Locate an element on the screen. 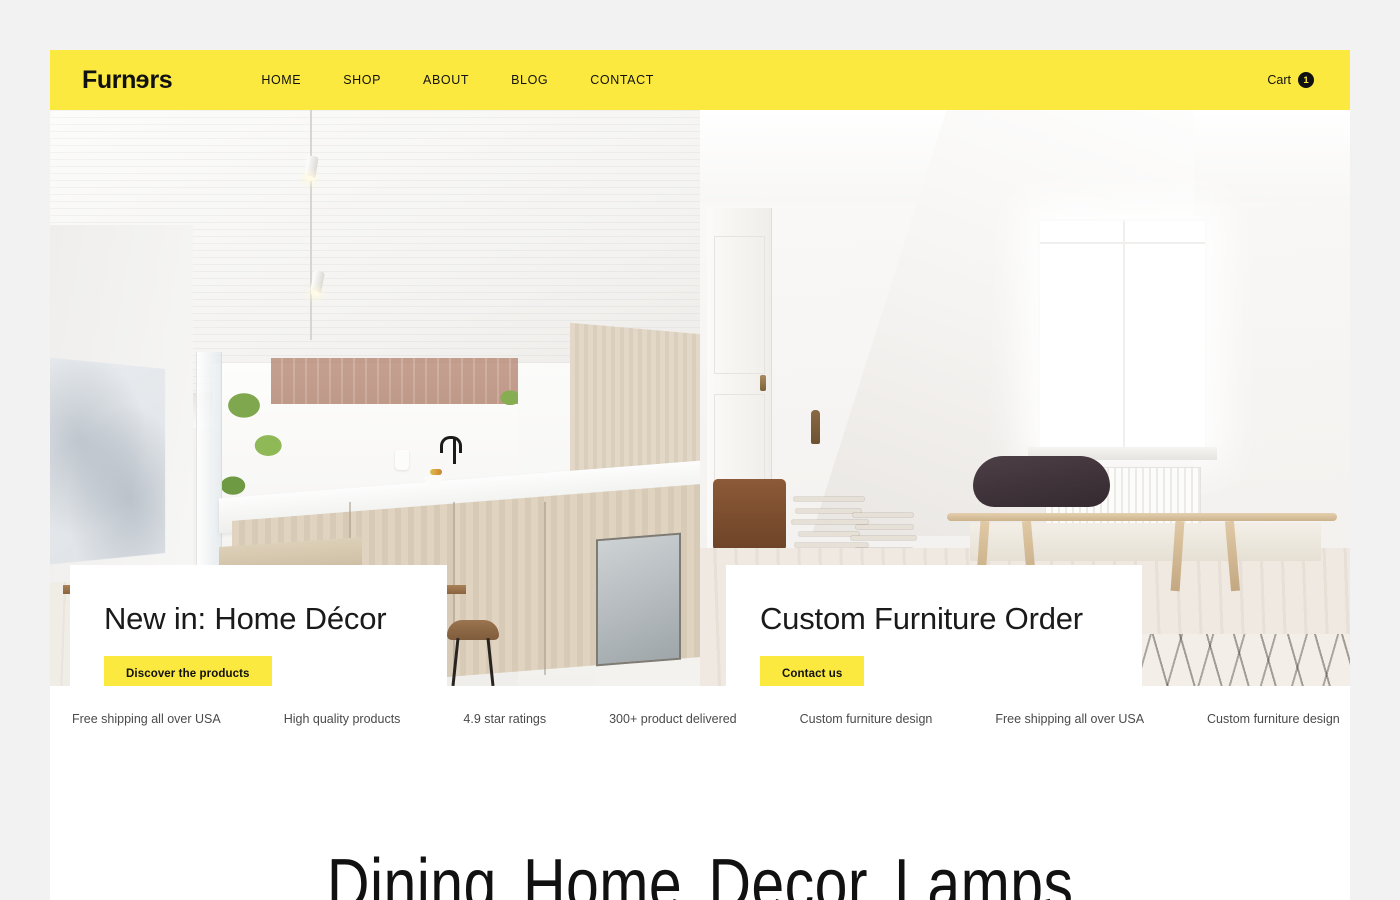  window is located at coordinates (1122, 334).